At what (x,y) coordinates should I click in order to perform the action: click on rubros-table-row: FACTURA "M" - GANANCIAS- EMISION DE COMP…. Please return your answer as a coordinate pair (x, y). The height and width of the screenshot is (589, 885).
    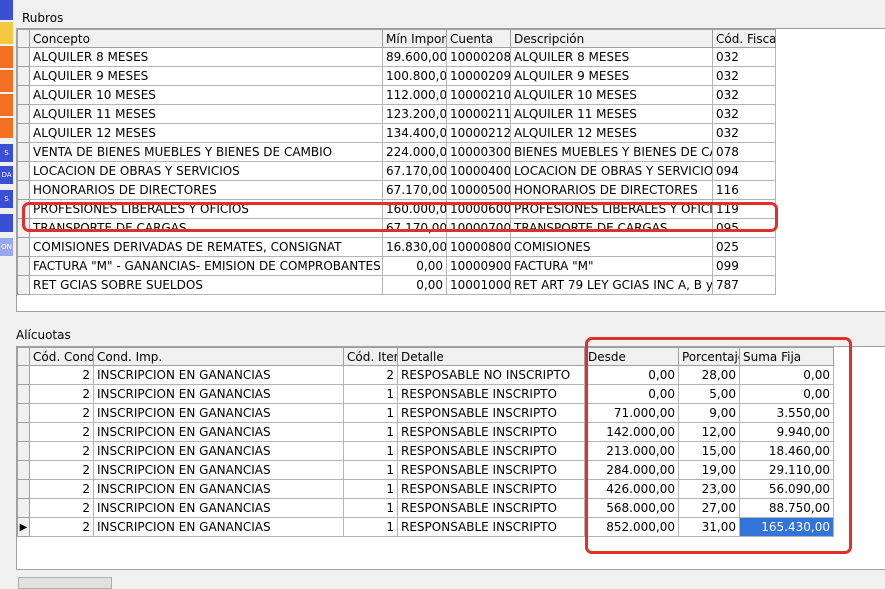
    Looking at the image, I should click on (396, 266).